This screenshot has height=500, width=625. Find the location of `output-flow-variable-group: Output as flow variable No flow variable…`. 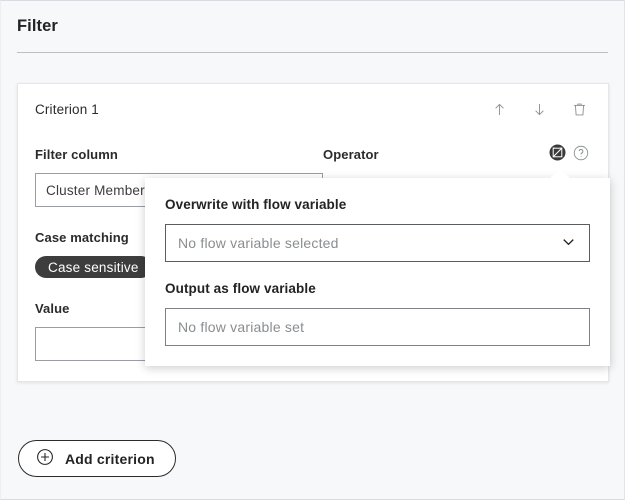

output-flow-variable-group: Output as flow variable No flow variable… is located at coordinates (377, 313).